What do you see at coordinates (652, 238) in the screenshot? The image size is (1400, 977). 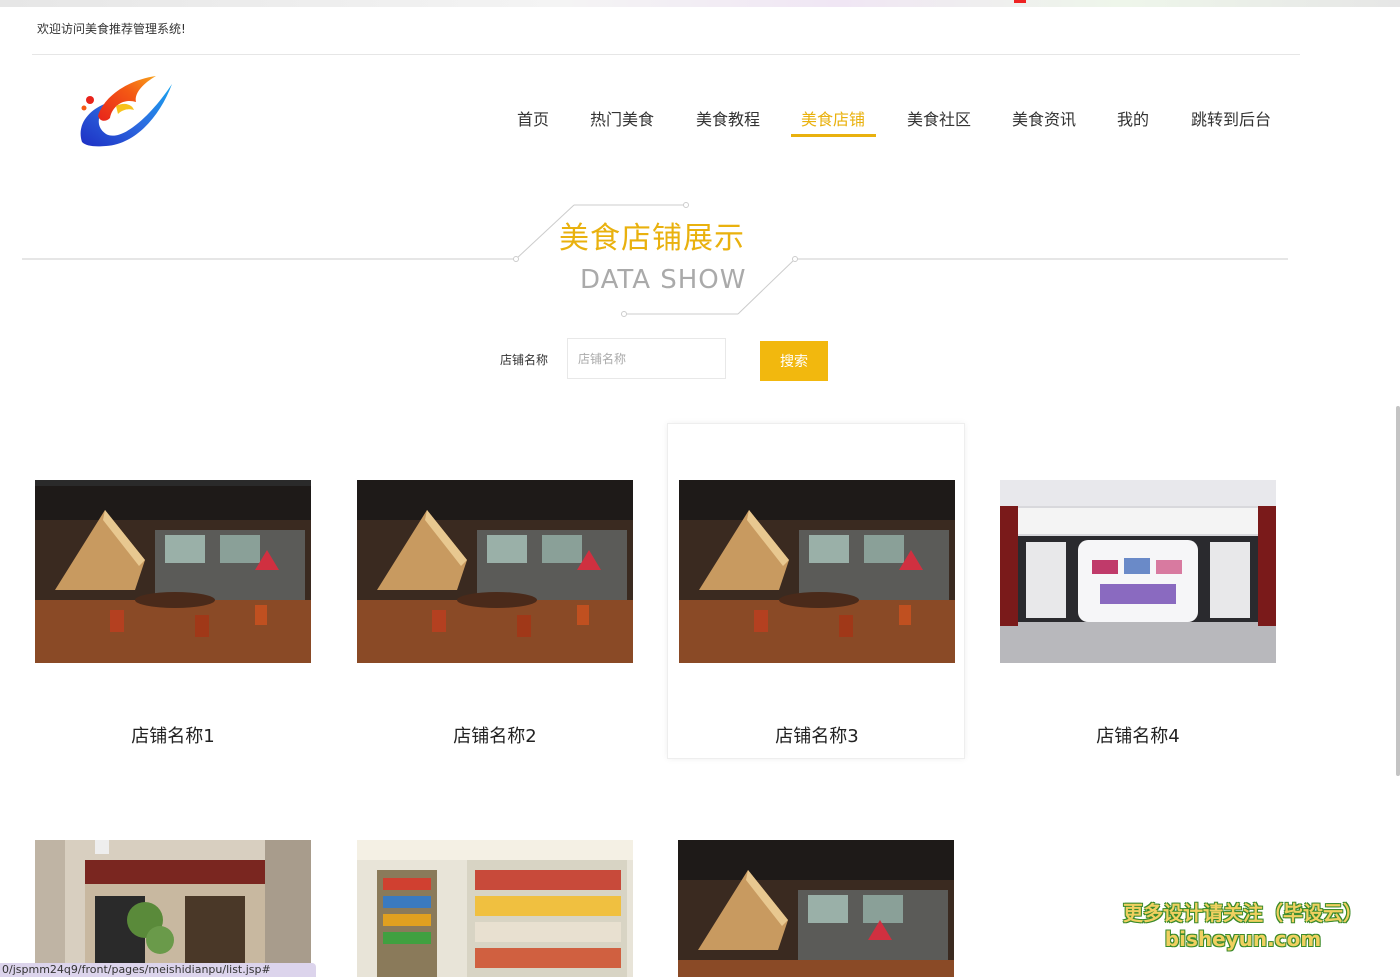 I see `section-title-cn: 美食店铺展示` at bounding box center [652, 238].